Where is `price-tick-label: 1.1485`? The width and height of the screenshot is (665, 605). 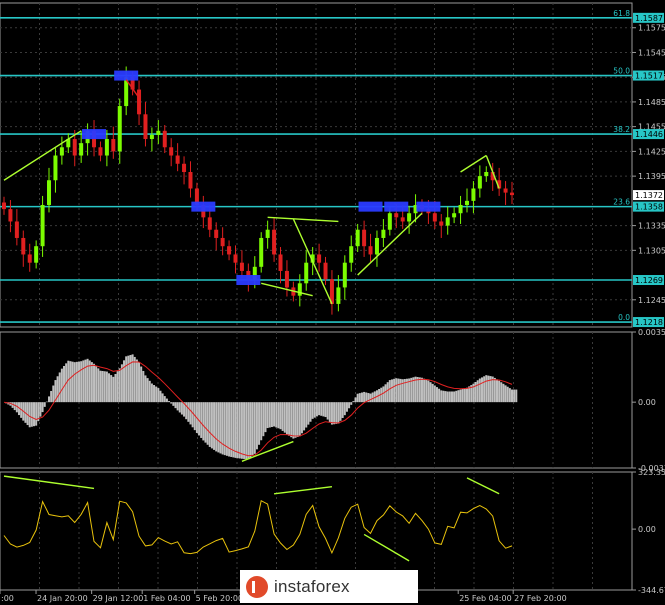 price-tick-label: 1.1485 is located at coordinates (651, 102).